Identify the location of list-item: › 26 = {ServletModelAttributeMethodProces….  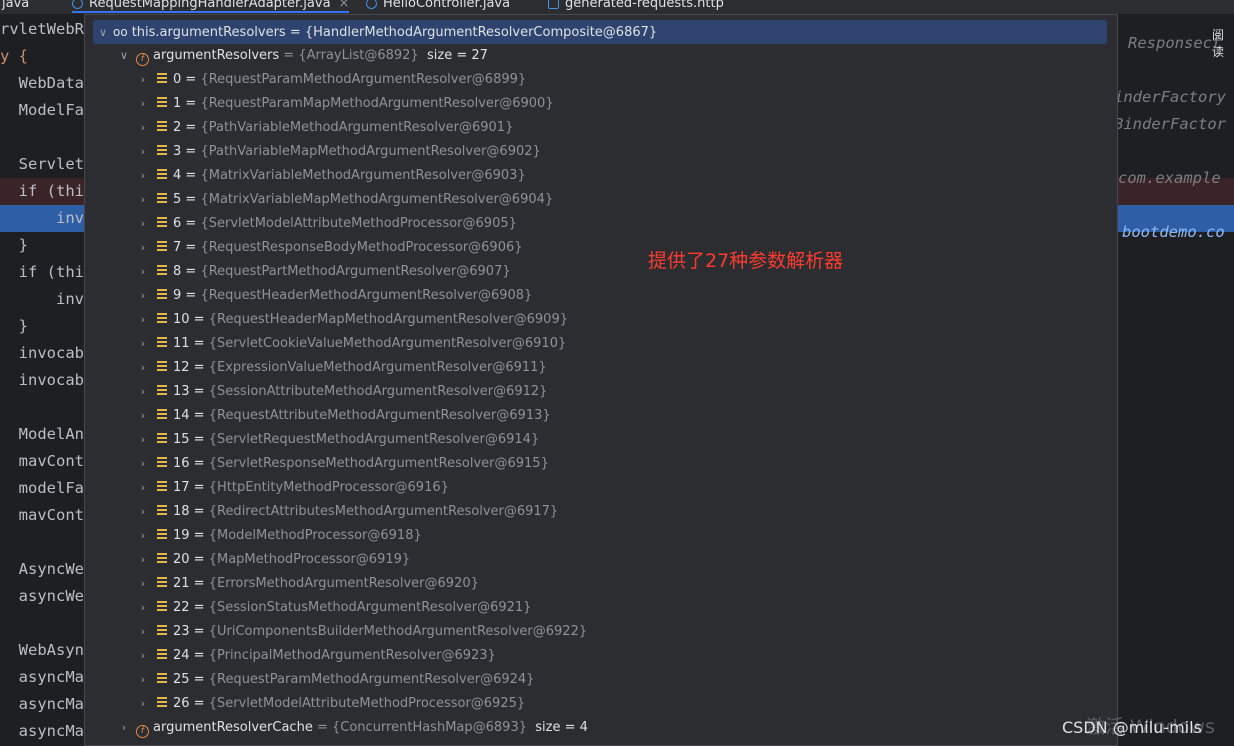
(601, 704).